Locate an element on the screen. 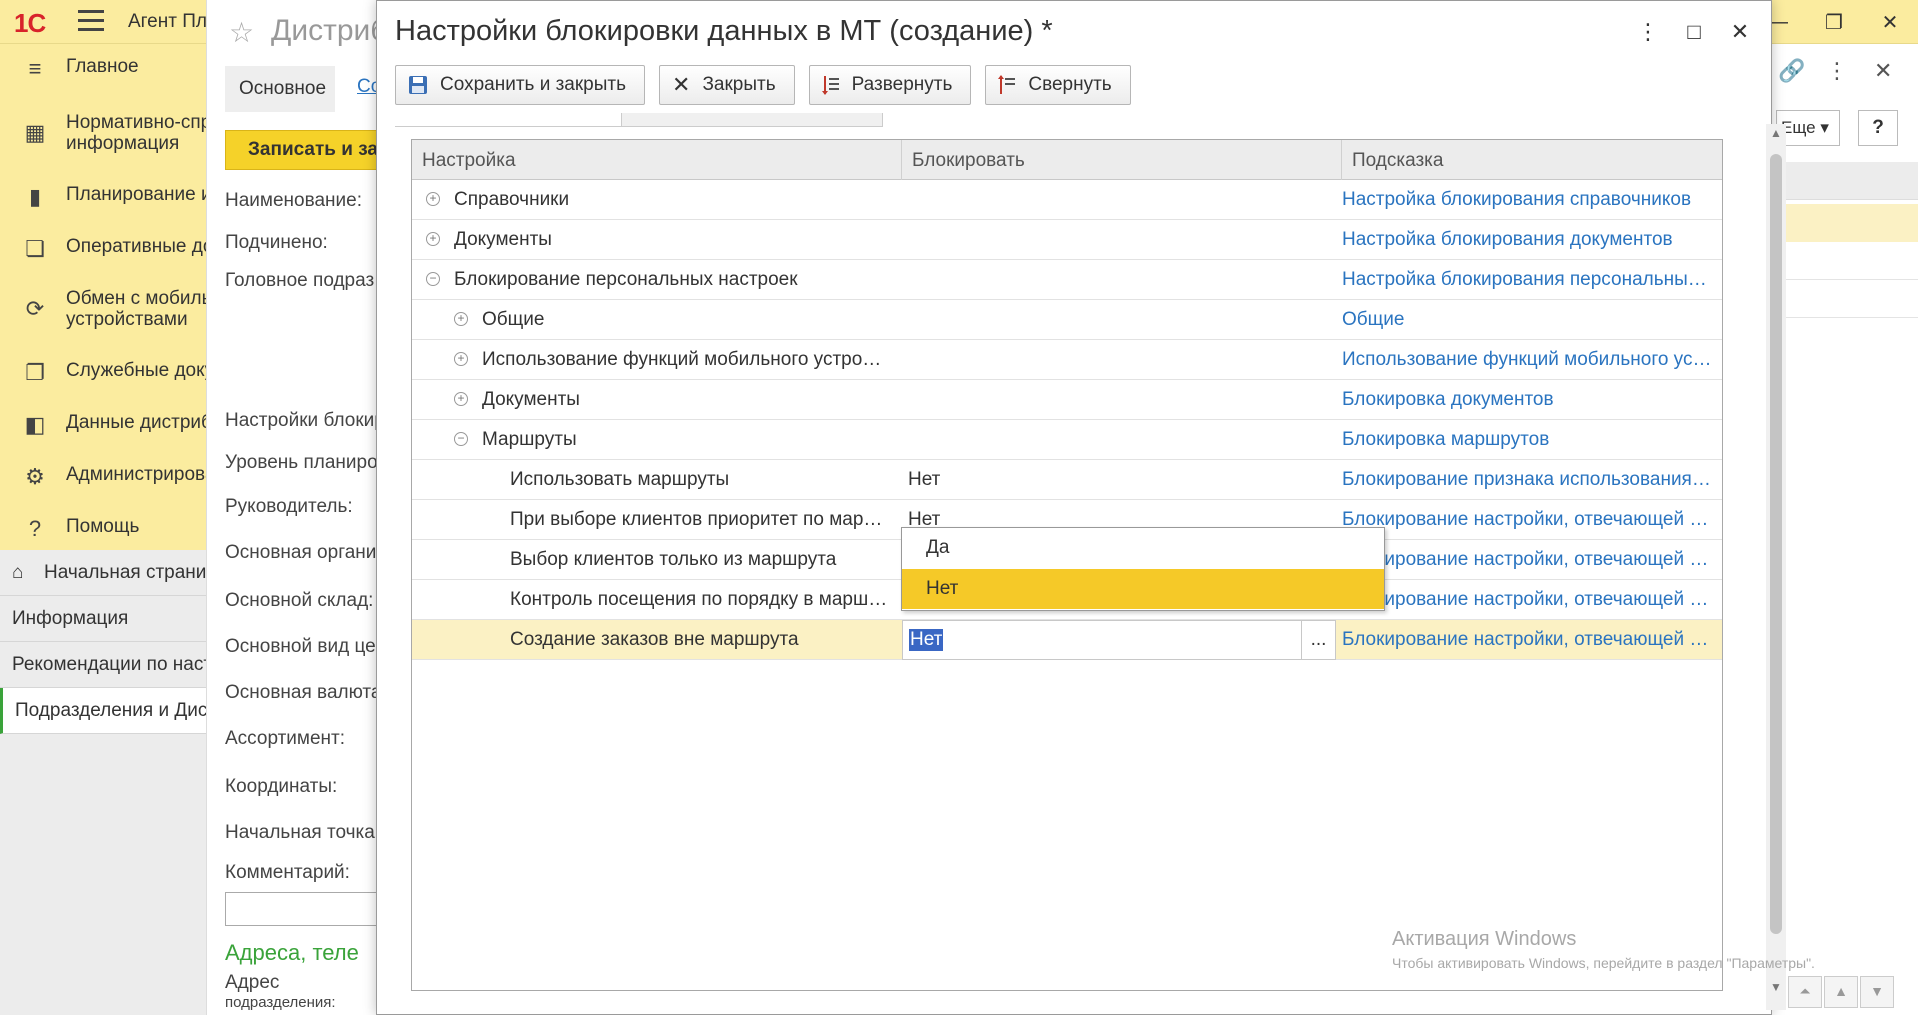 The width and height of the screenshot is (1918, 1015). help-button: ? is located at coordinates (1878, 128).